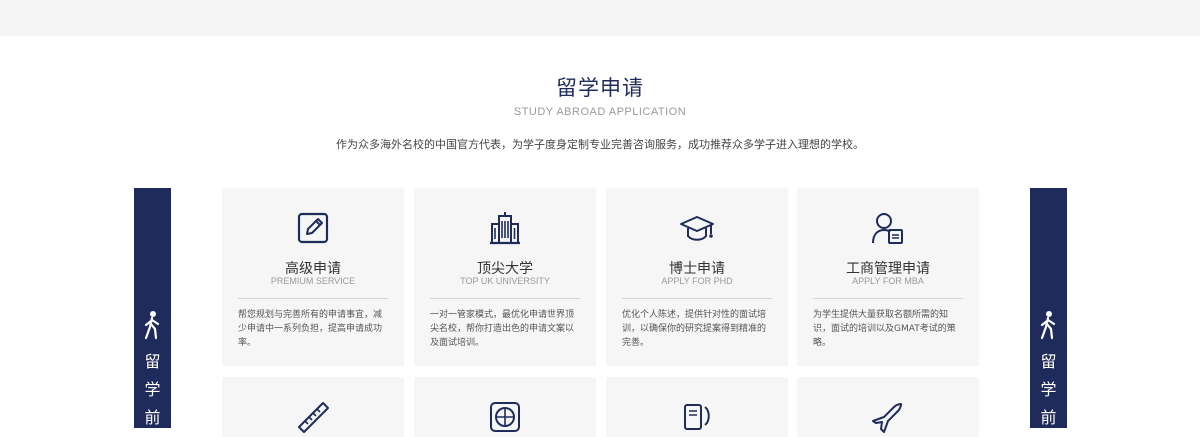 The width and height of the screenshot is (1200, 437). What do you see at coordinates (313, 269) in the screenshot?
I see `card-title: 高级申请` at bounding box center [313, 269].